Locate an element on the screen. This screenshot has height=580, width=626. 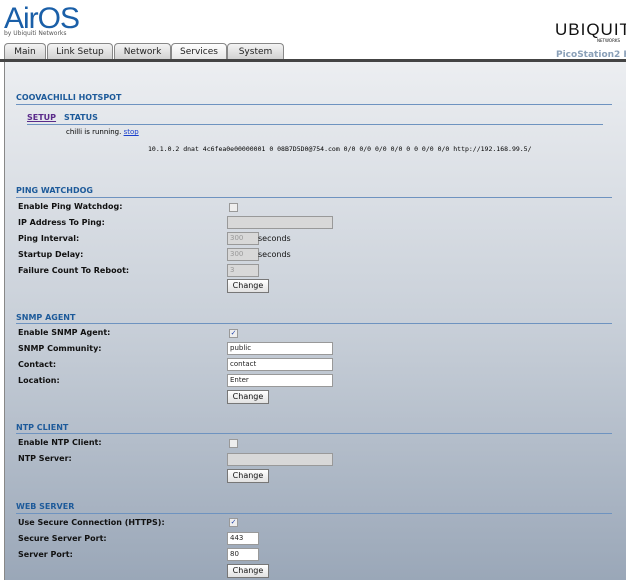
enable-ping-label: Enable Ping Watchdog: is located at coordinates (70, 206).